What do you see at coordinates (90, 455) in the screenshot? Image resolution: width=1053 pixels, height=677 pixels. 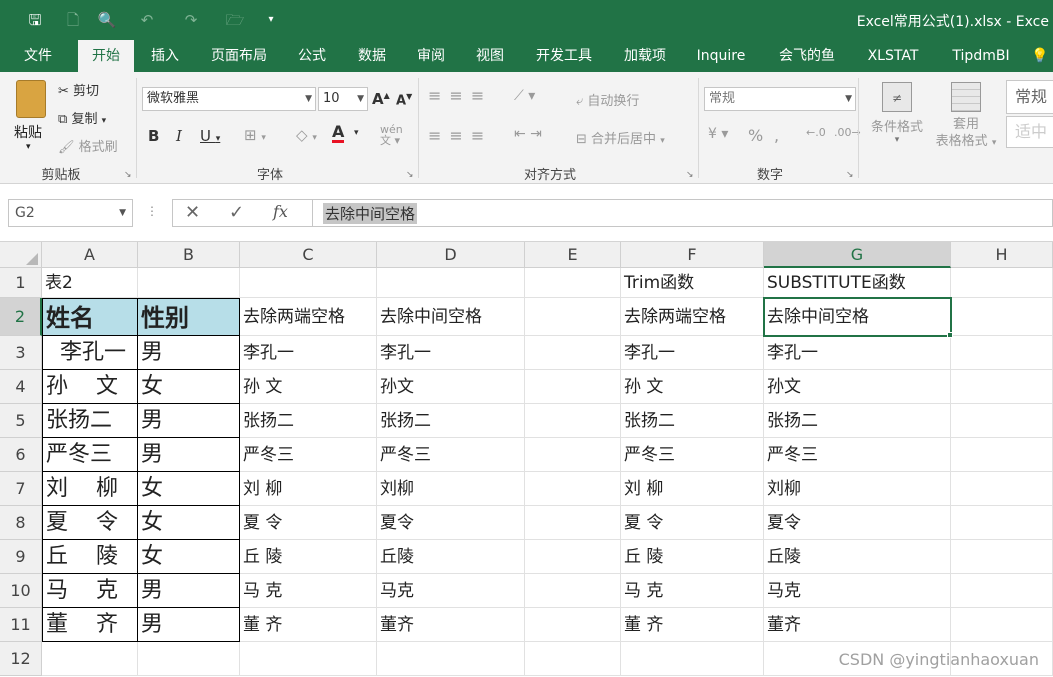 I see `cell-a6: 严冬三` at bounding box center [90, 455].